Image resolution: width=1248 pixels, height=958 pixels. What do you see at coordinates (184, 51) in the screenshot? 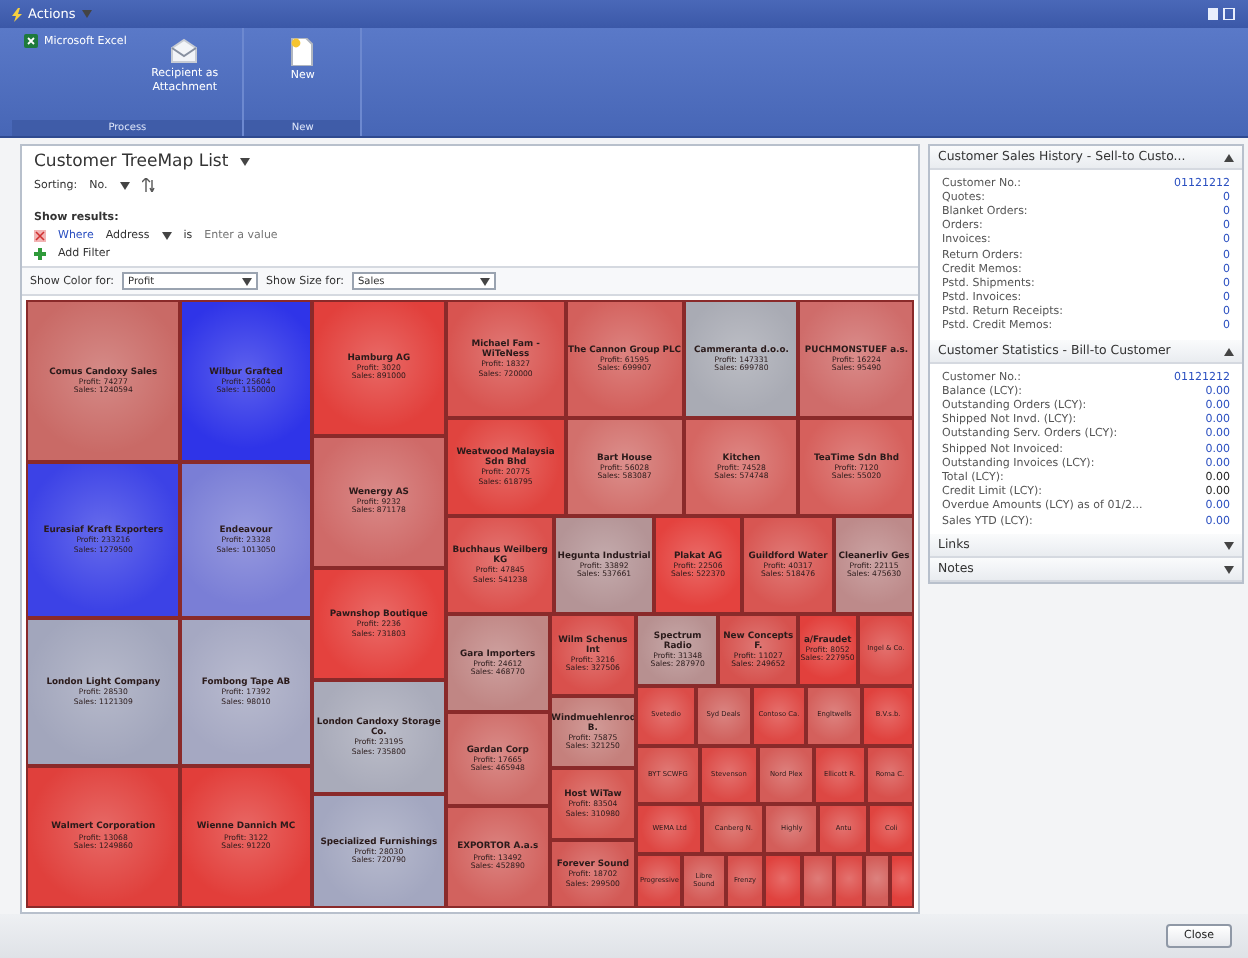
I see `envelope-icon` at bounding box center [184, 51].